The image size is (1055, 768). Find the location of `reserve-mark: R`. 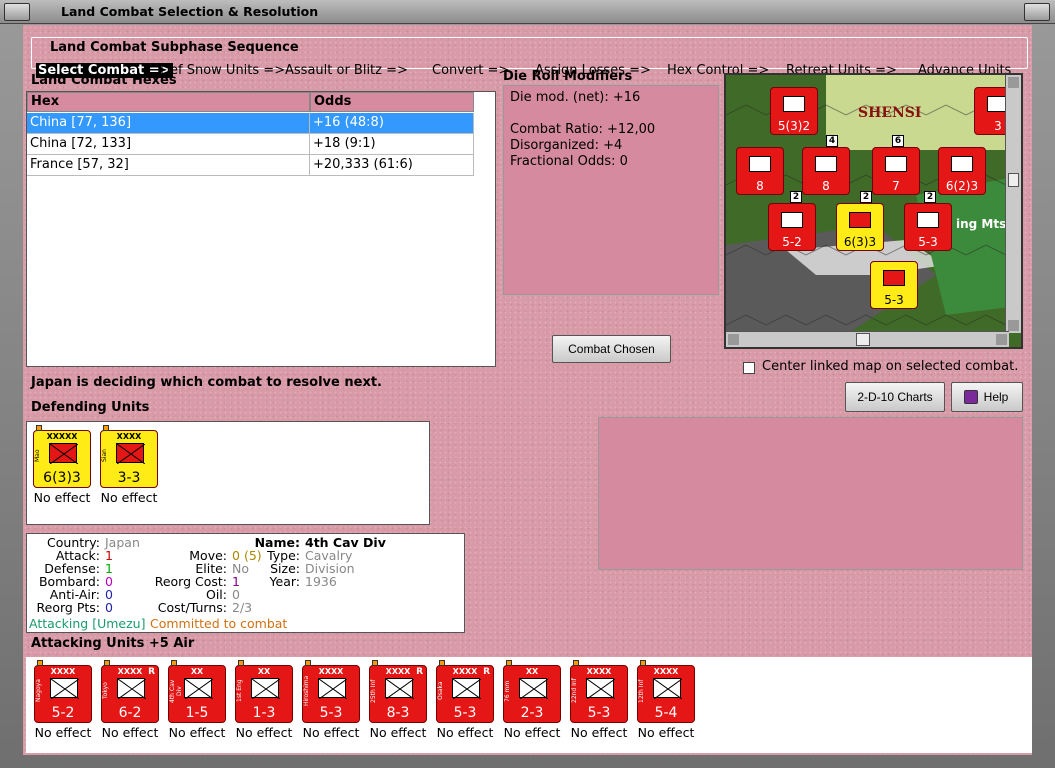

reserve-mark: R is located at coordinates (419, 672).